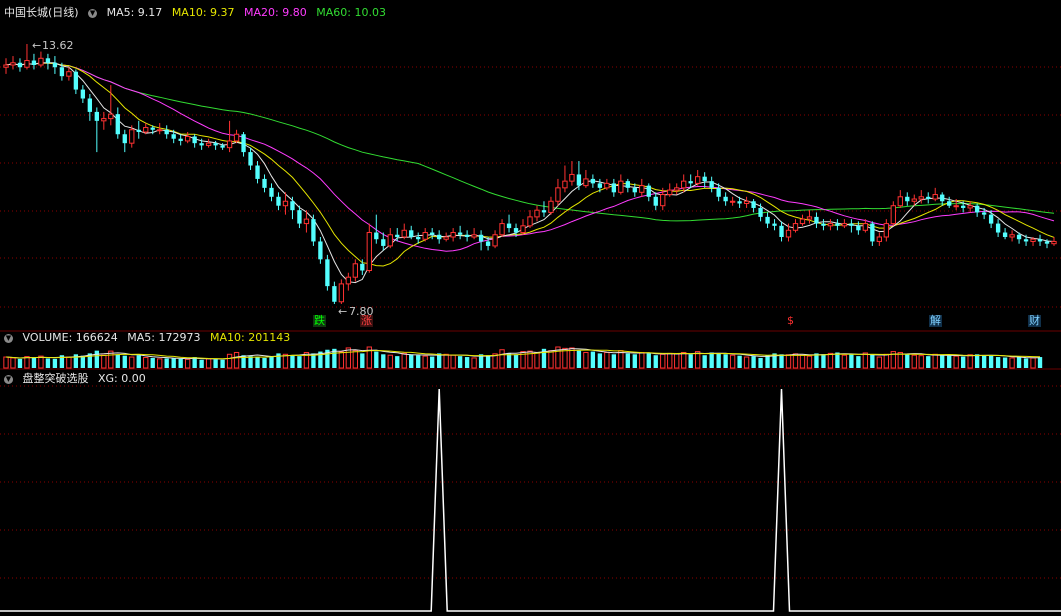 This screenshot has height=616, width=1061. Describe the element at coordinates (366, 321) in the screenshot. I see `event-marker-rise: 涨` at that location.